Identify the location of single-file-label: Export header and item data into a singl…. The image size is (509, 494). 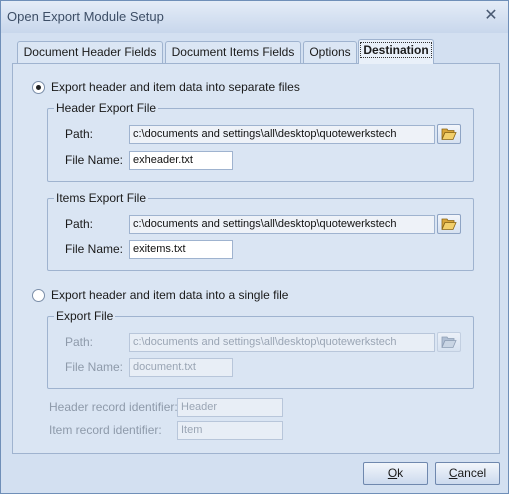
(170, 295).